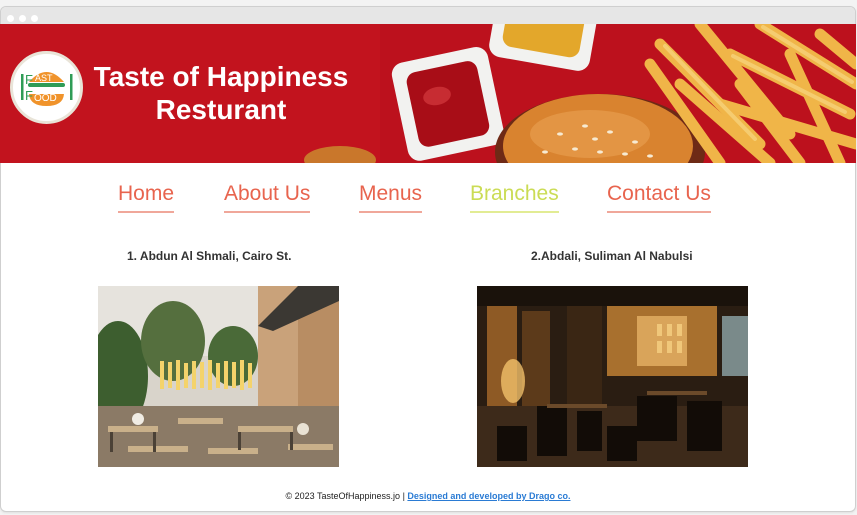 The width and height of the screenshot is (857, 515). What do you see at coordinates (146, 197) in the screenshot?
I see `nav-home-link: Home` at bounding box center [146, 197].